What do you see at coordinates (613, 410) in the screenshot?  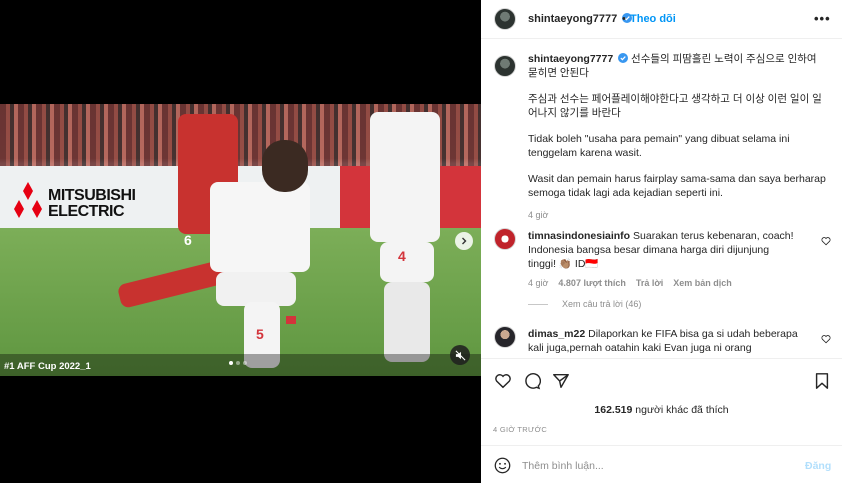 I see `likes-count: 162.519` at bounding box center [613, 410].